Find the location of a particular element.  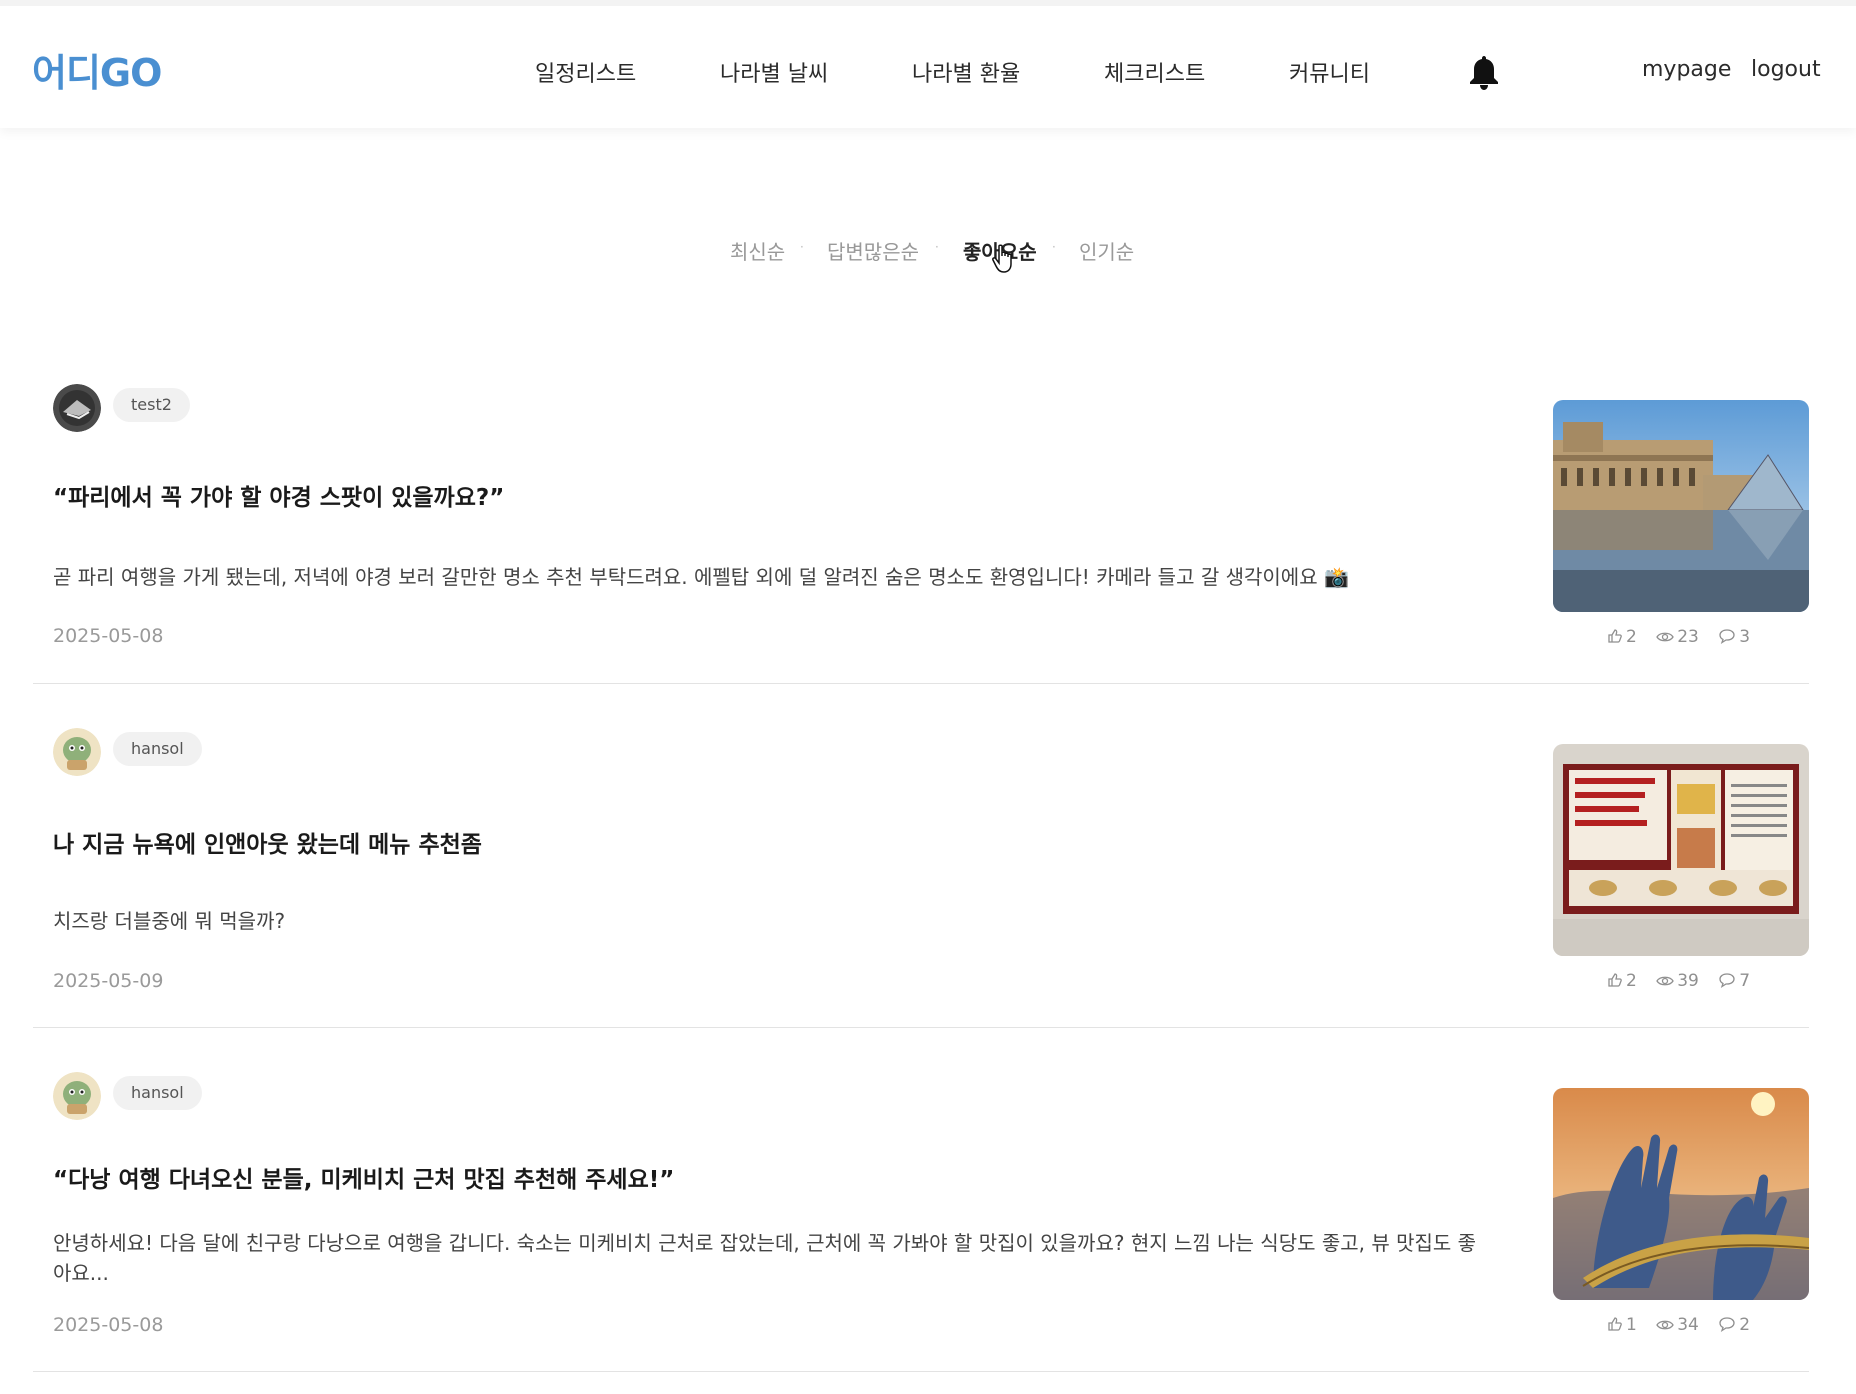

nav-exchange-rate: 나라별 환율 is located at coordinates (966, 72).